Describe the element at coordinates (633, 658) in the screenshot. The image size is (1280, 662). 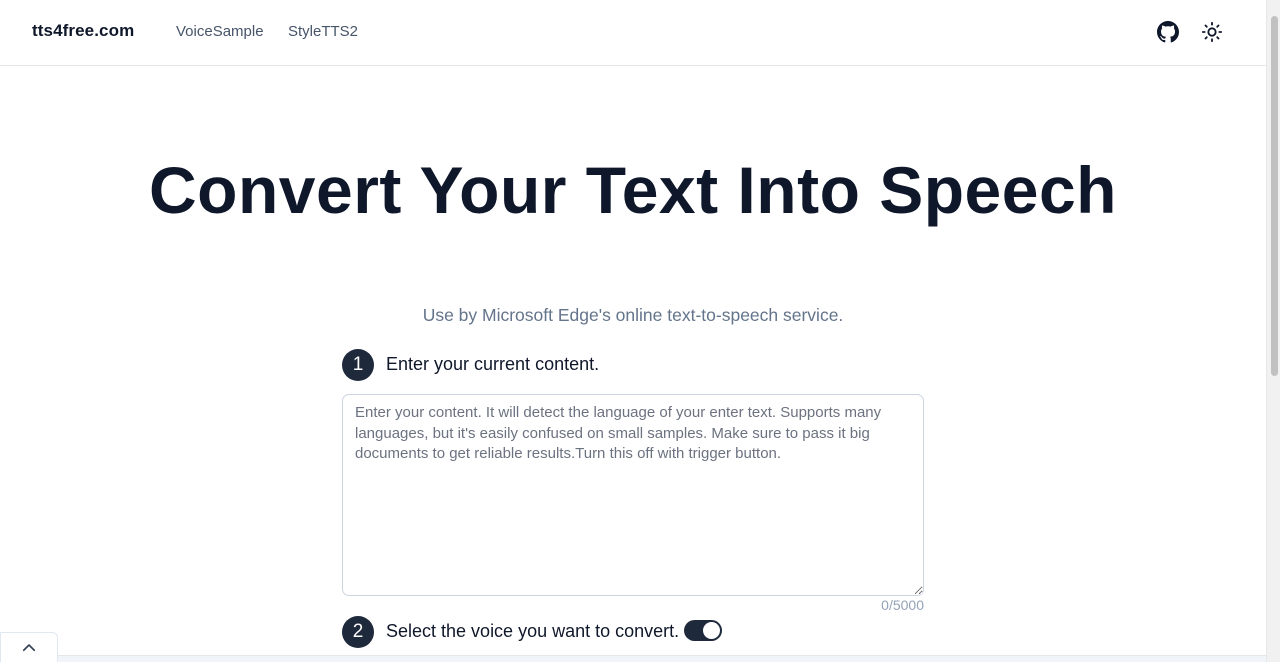
I see `bottom-scroll-edge` at that location.